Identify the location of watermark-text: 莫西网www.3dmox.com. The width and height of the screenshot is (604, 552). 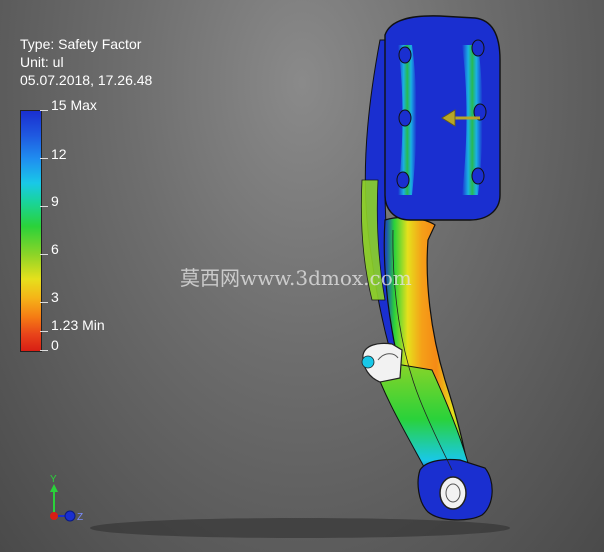
(296, 278).